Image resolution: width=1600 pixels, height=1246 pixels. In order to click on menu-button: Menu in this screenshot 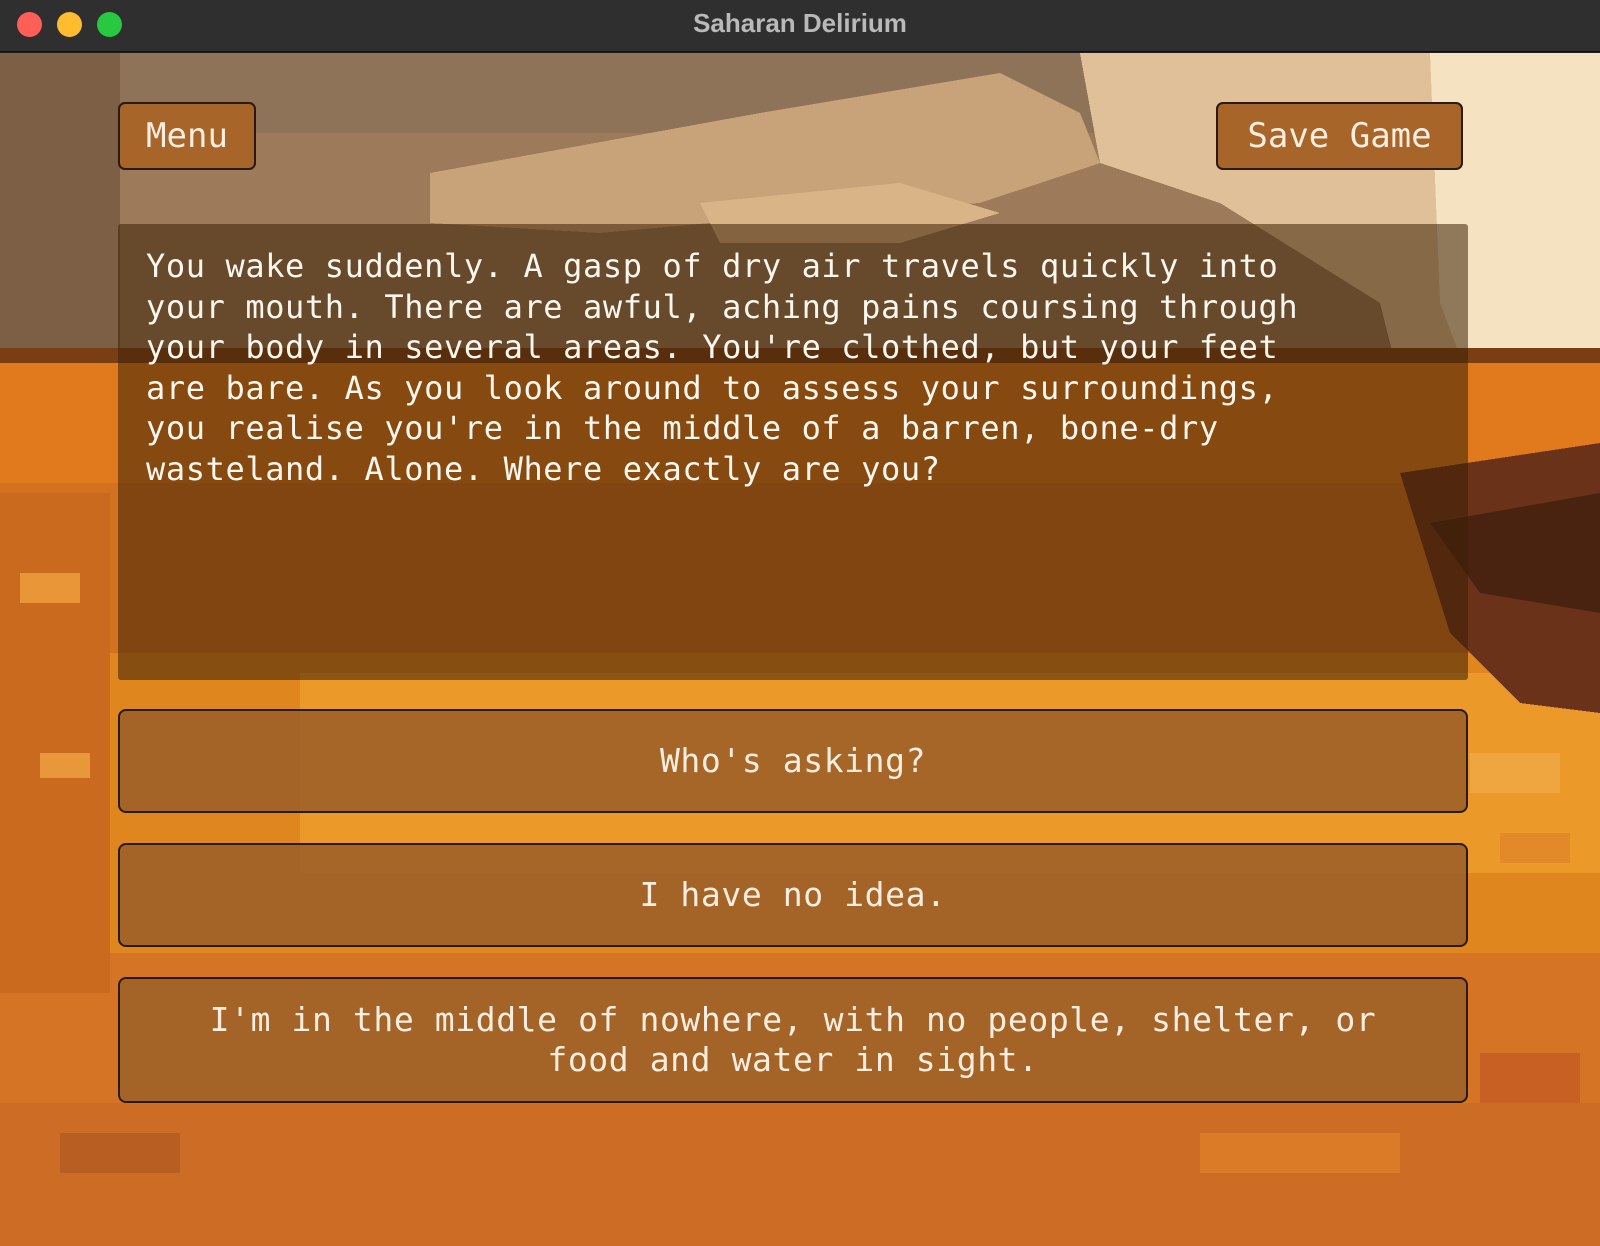, I will do `click(187, 136)`.